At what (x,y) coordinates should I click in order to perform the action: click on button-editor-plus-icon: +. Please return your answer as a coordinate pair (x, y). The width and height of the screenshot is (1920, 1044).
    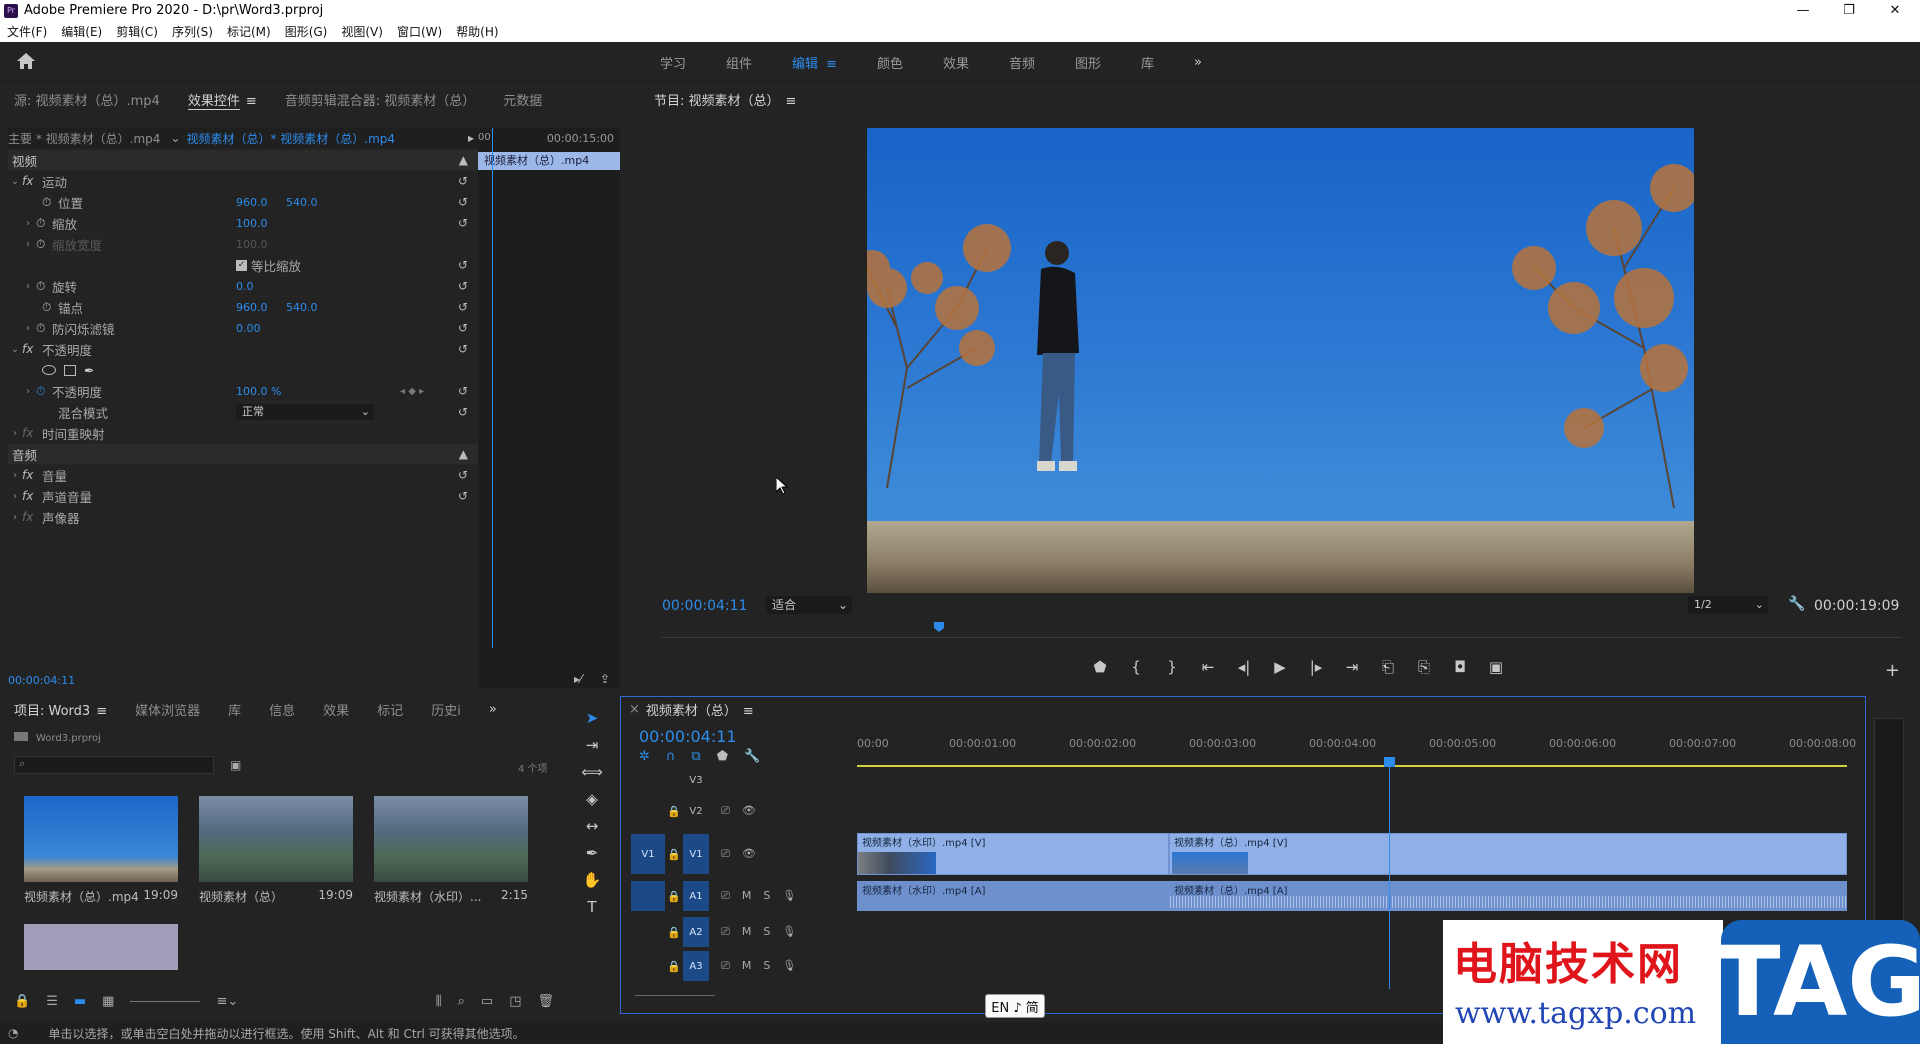
    Looking at the image, I should click on (1892, 670).